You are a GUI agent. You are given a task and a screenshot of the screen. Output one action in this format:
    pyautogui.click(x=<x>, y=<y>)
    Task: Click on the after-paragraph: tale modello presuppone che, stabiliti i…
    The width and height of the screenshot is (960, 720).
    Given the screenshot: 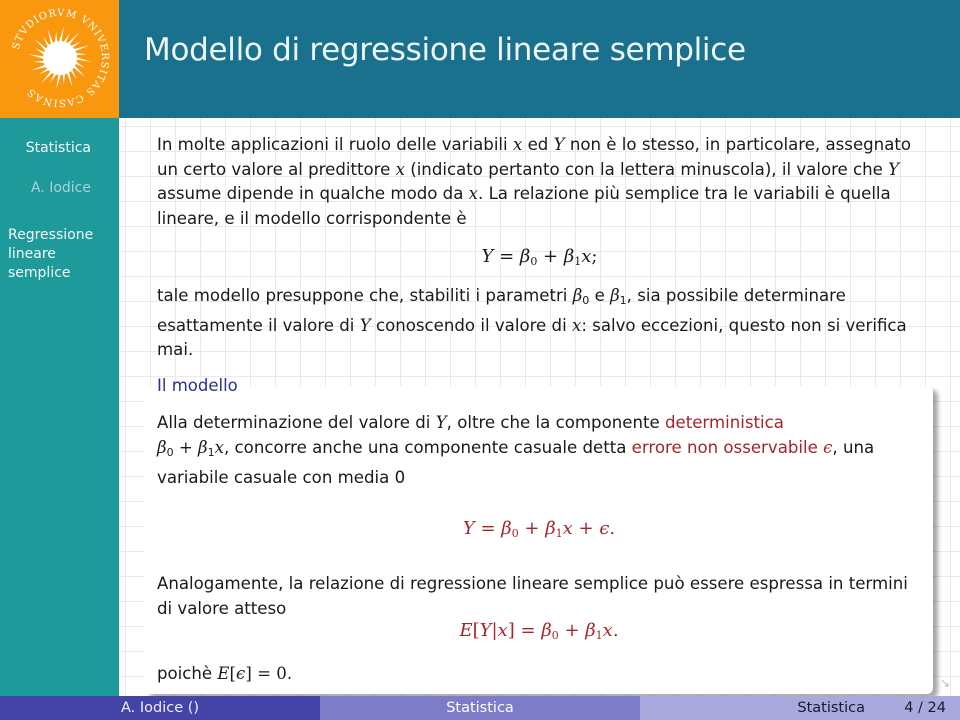 What is the action you would take?
    pyautogui.click(x=542, y=323)
    